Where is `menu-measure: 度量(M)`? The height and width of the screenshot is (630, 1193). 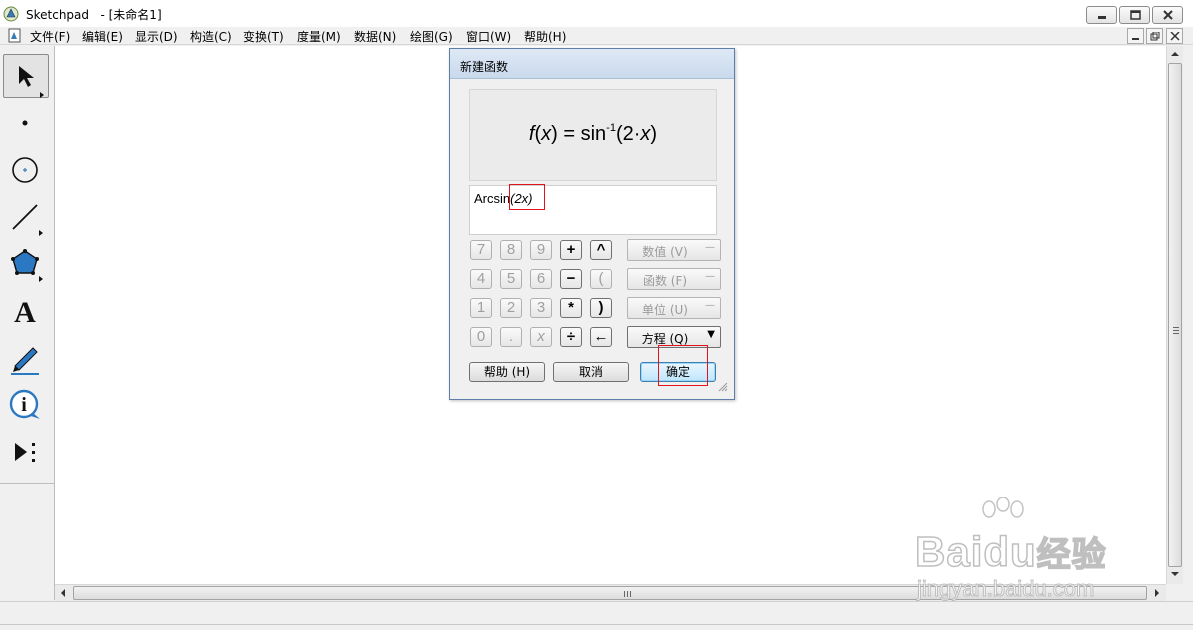 menu-measure: 度量(M) is located at coordinates (319, 36).